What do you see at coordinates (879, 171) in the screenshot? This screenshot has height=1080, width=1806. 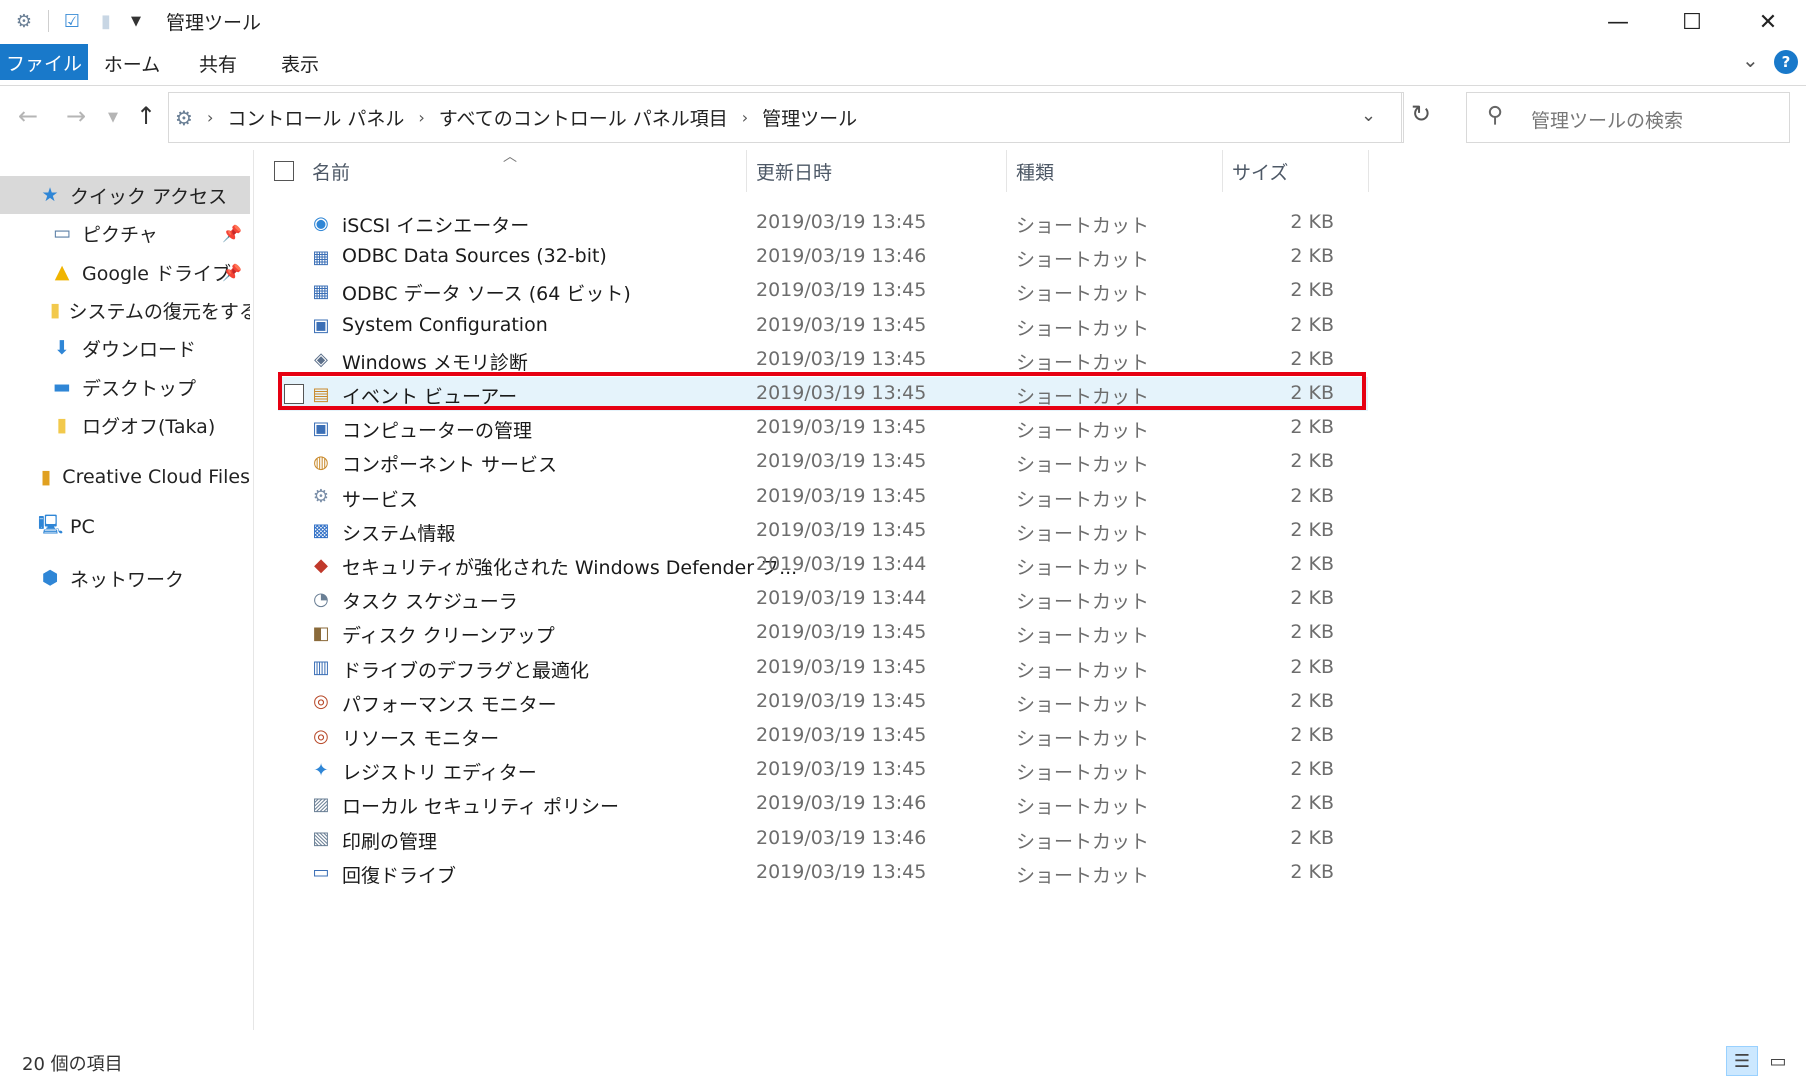 I see `column-header-date: 更新日時` at bounding box center [879, 171].